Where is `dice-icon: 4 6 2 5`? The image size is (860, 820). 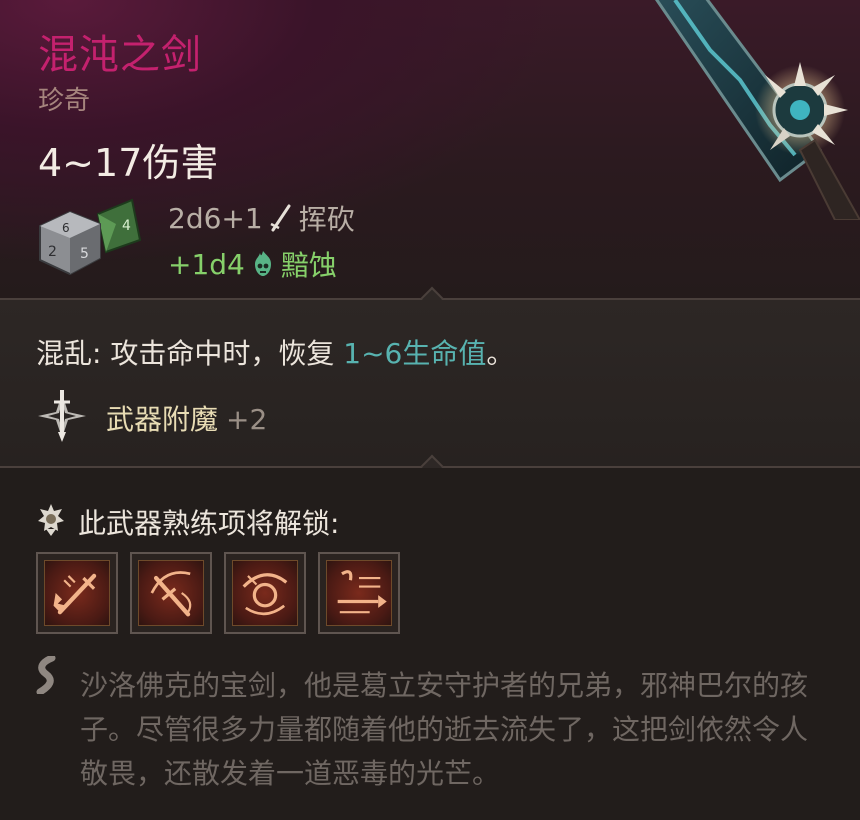
dice-icon: 4 6 2 5 is located at coordinates (90, 237).